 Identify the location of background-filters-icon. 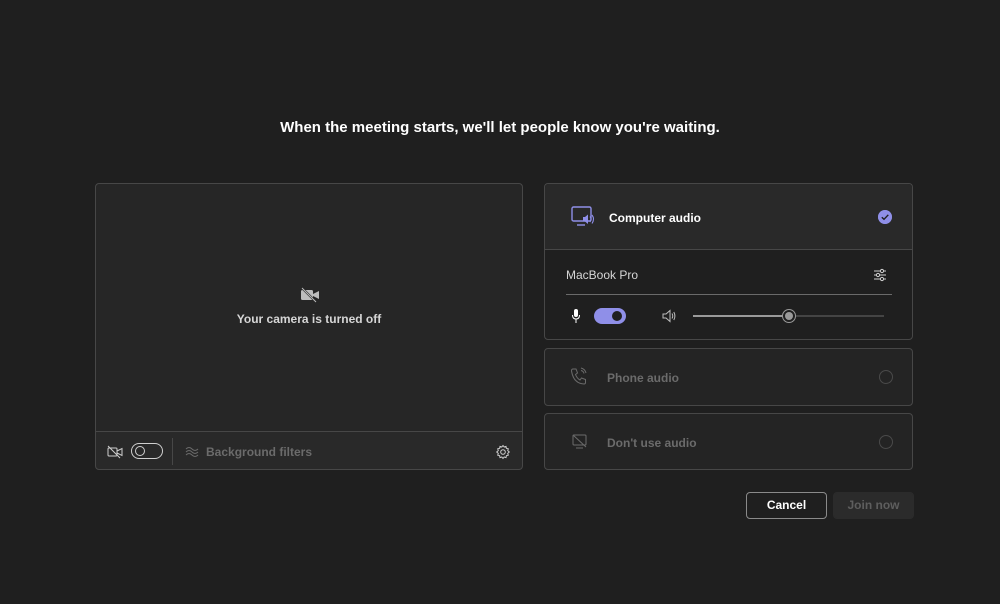
(192, 452).